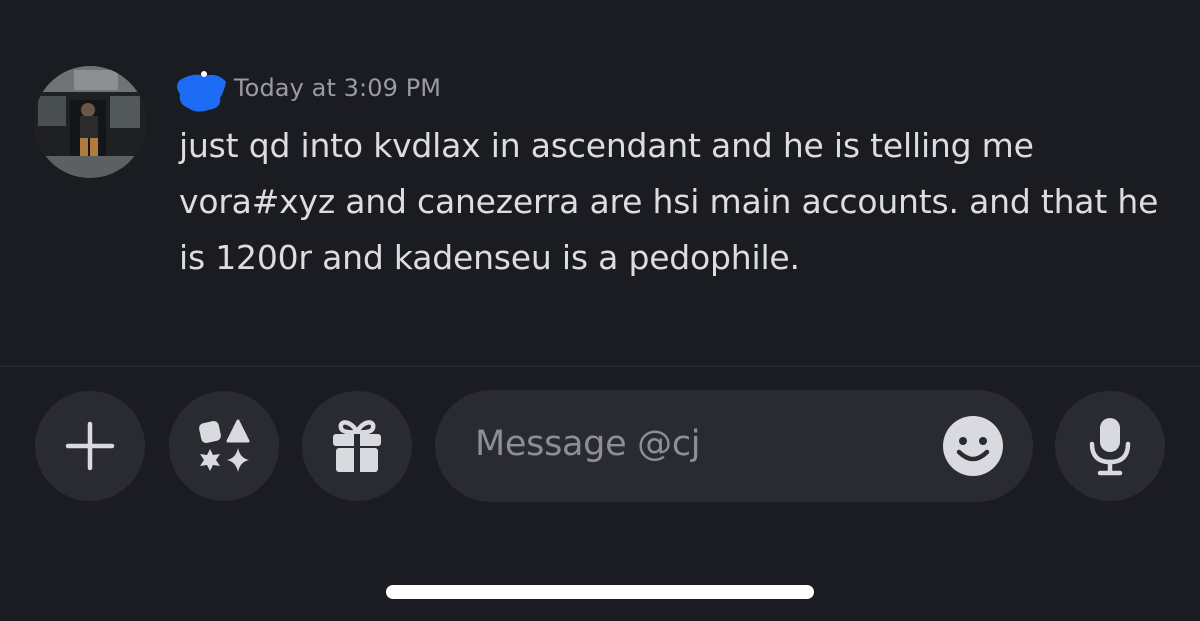 The width and height of the screenshot is (1200, 621). I want to click on gift-icon, so click(357, 446).